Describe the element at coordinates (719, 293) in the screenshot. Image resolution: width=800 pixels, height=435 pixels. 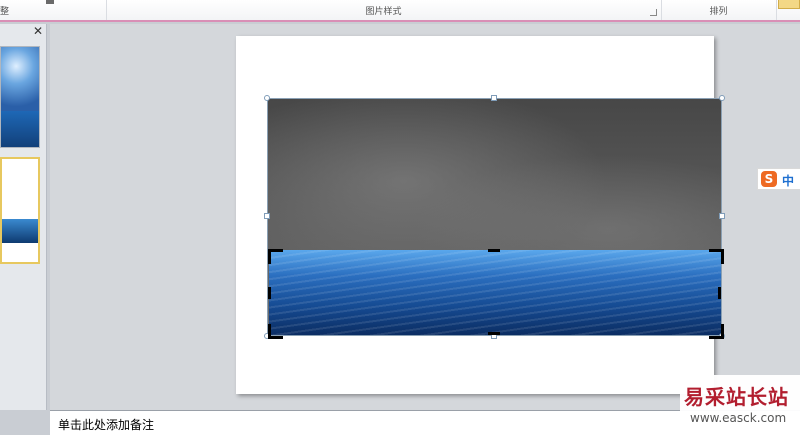
I see `crop-handle-right` at that location.